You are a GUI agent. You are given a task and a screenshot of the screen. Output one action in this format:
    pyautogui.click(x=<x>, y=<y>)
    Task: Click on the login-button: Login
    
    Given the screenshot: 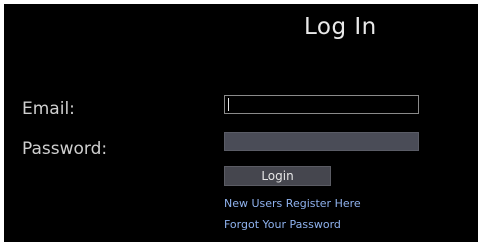 What is the action you would take?
    pyautogui.click(x=277, y=176)
    